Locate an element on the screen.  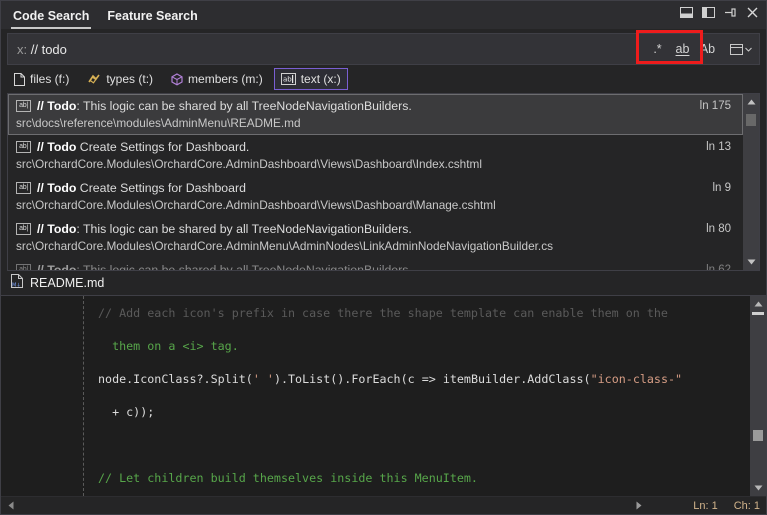
preview-file-header: M↓ README.md is located at coordinates (383, 283).